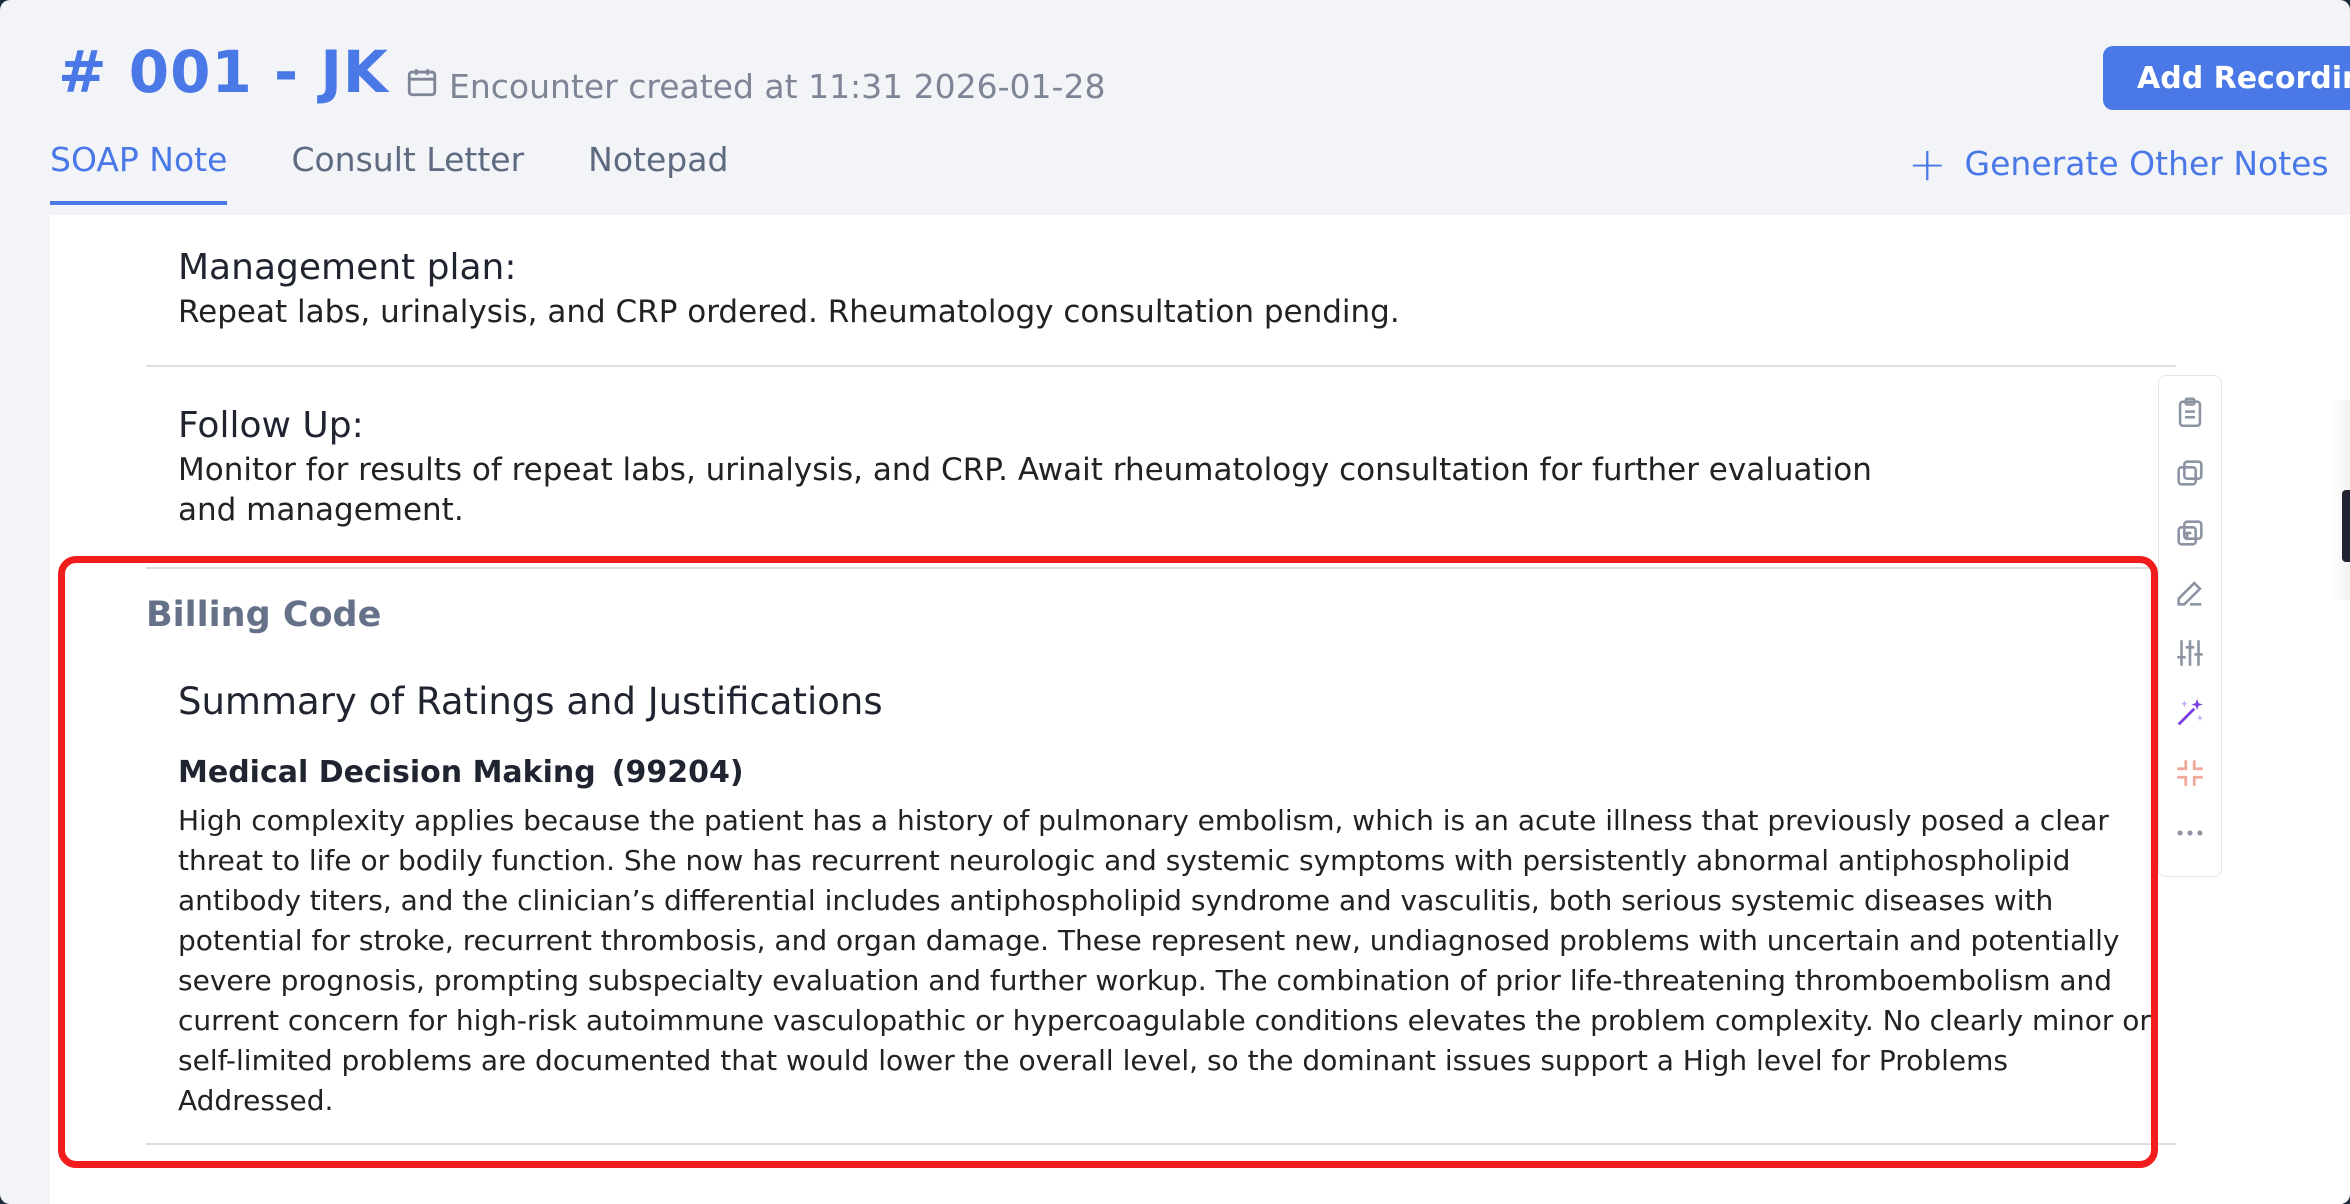 The width and height of the screenshot is (2350, 1204). Describe the element at coordinates (264, 615) in the screenshot. I see `billing-code-heading: Billing Code` at that location.